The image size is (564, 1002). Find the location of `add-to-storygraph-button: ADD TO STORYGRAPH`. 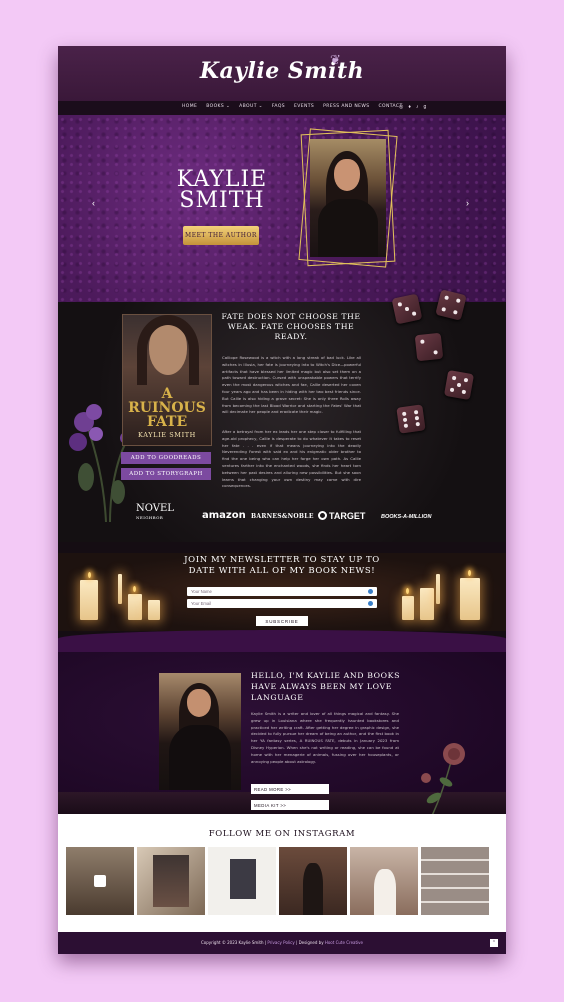

add-to-storygraph-button: ADD TO STORYGRAPH is located at coordinates (166, 474).